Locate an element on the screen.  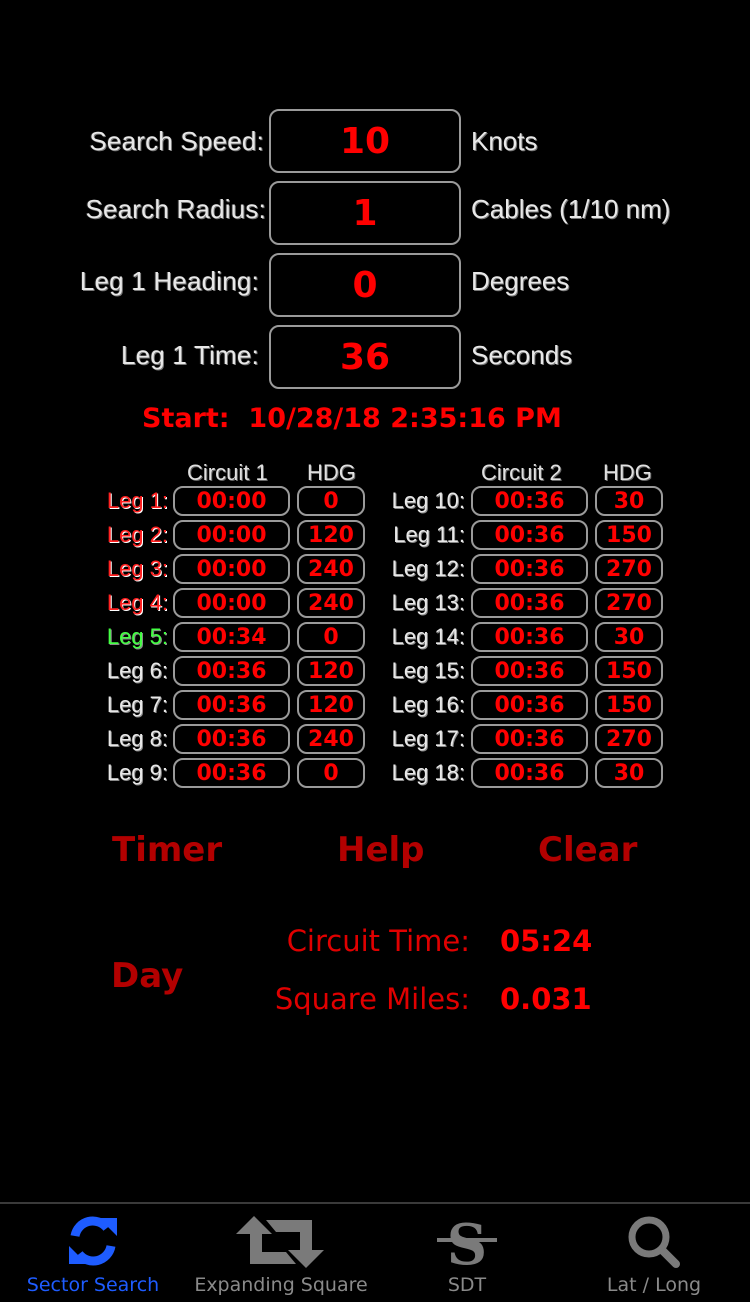
retweet-icon is located at coordinates (281, 1244).